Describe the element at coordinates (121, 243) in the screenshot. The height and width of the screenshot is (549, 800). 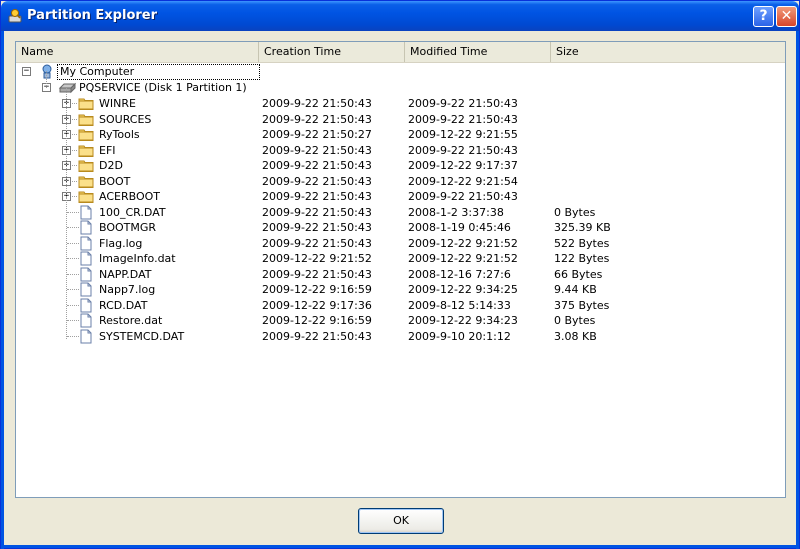
I see `file-name: Flag.log` at that location.